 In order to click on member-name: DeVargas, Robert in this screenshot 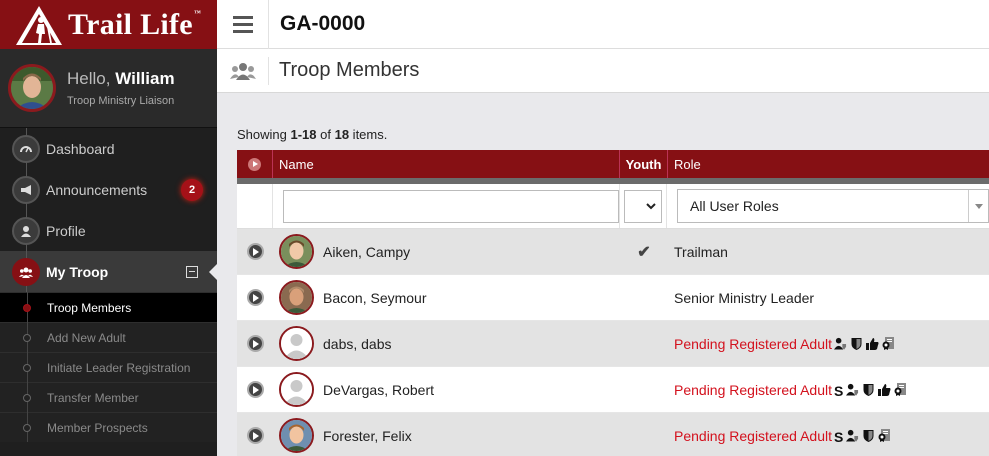, I will do `click(378, 390)`.